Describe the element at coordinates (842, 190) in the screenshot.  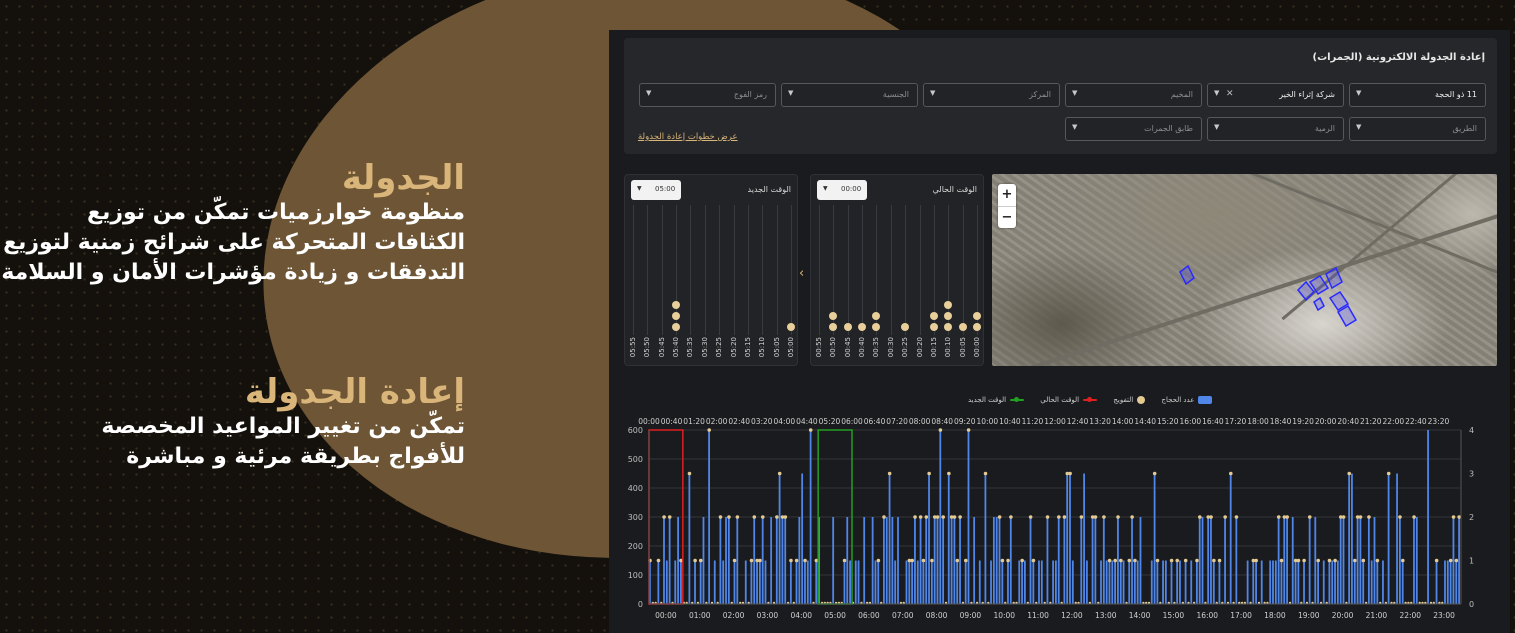
I see `current-time-picker: 00:00 ▼` at that location.